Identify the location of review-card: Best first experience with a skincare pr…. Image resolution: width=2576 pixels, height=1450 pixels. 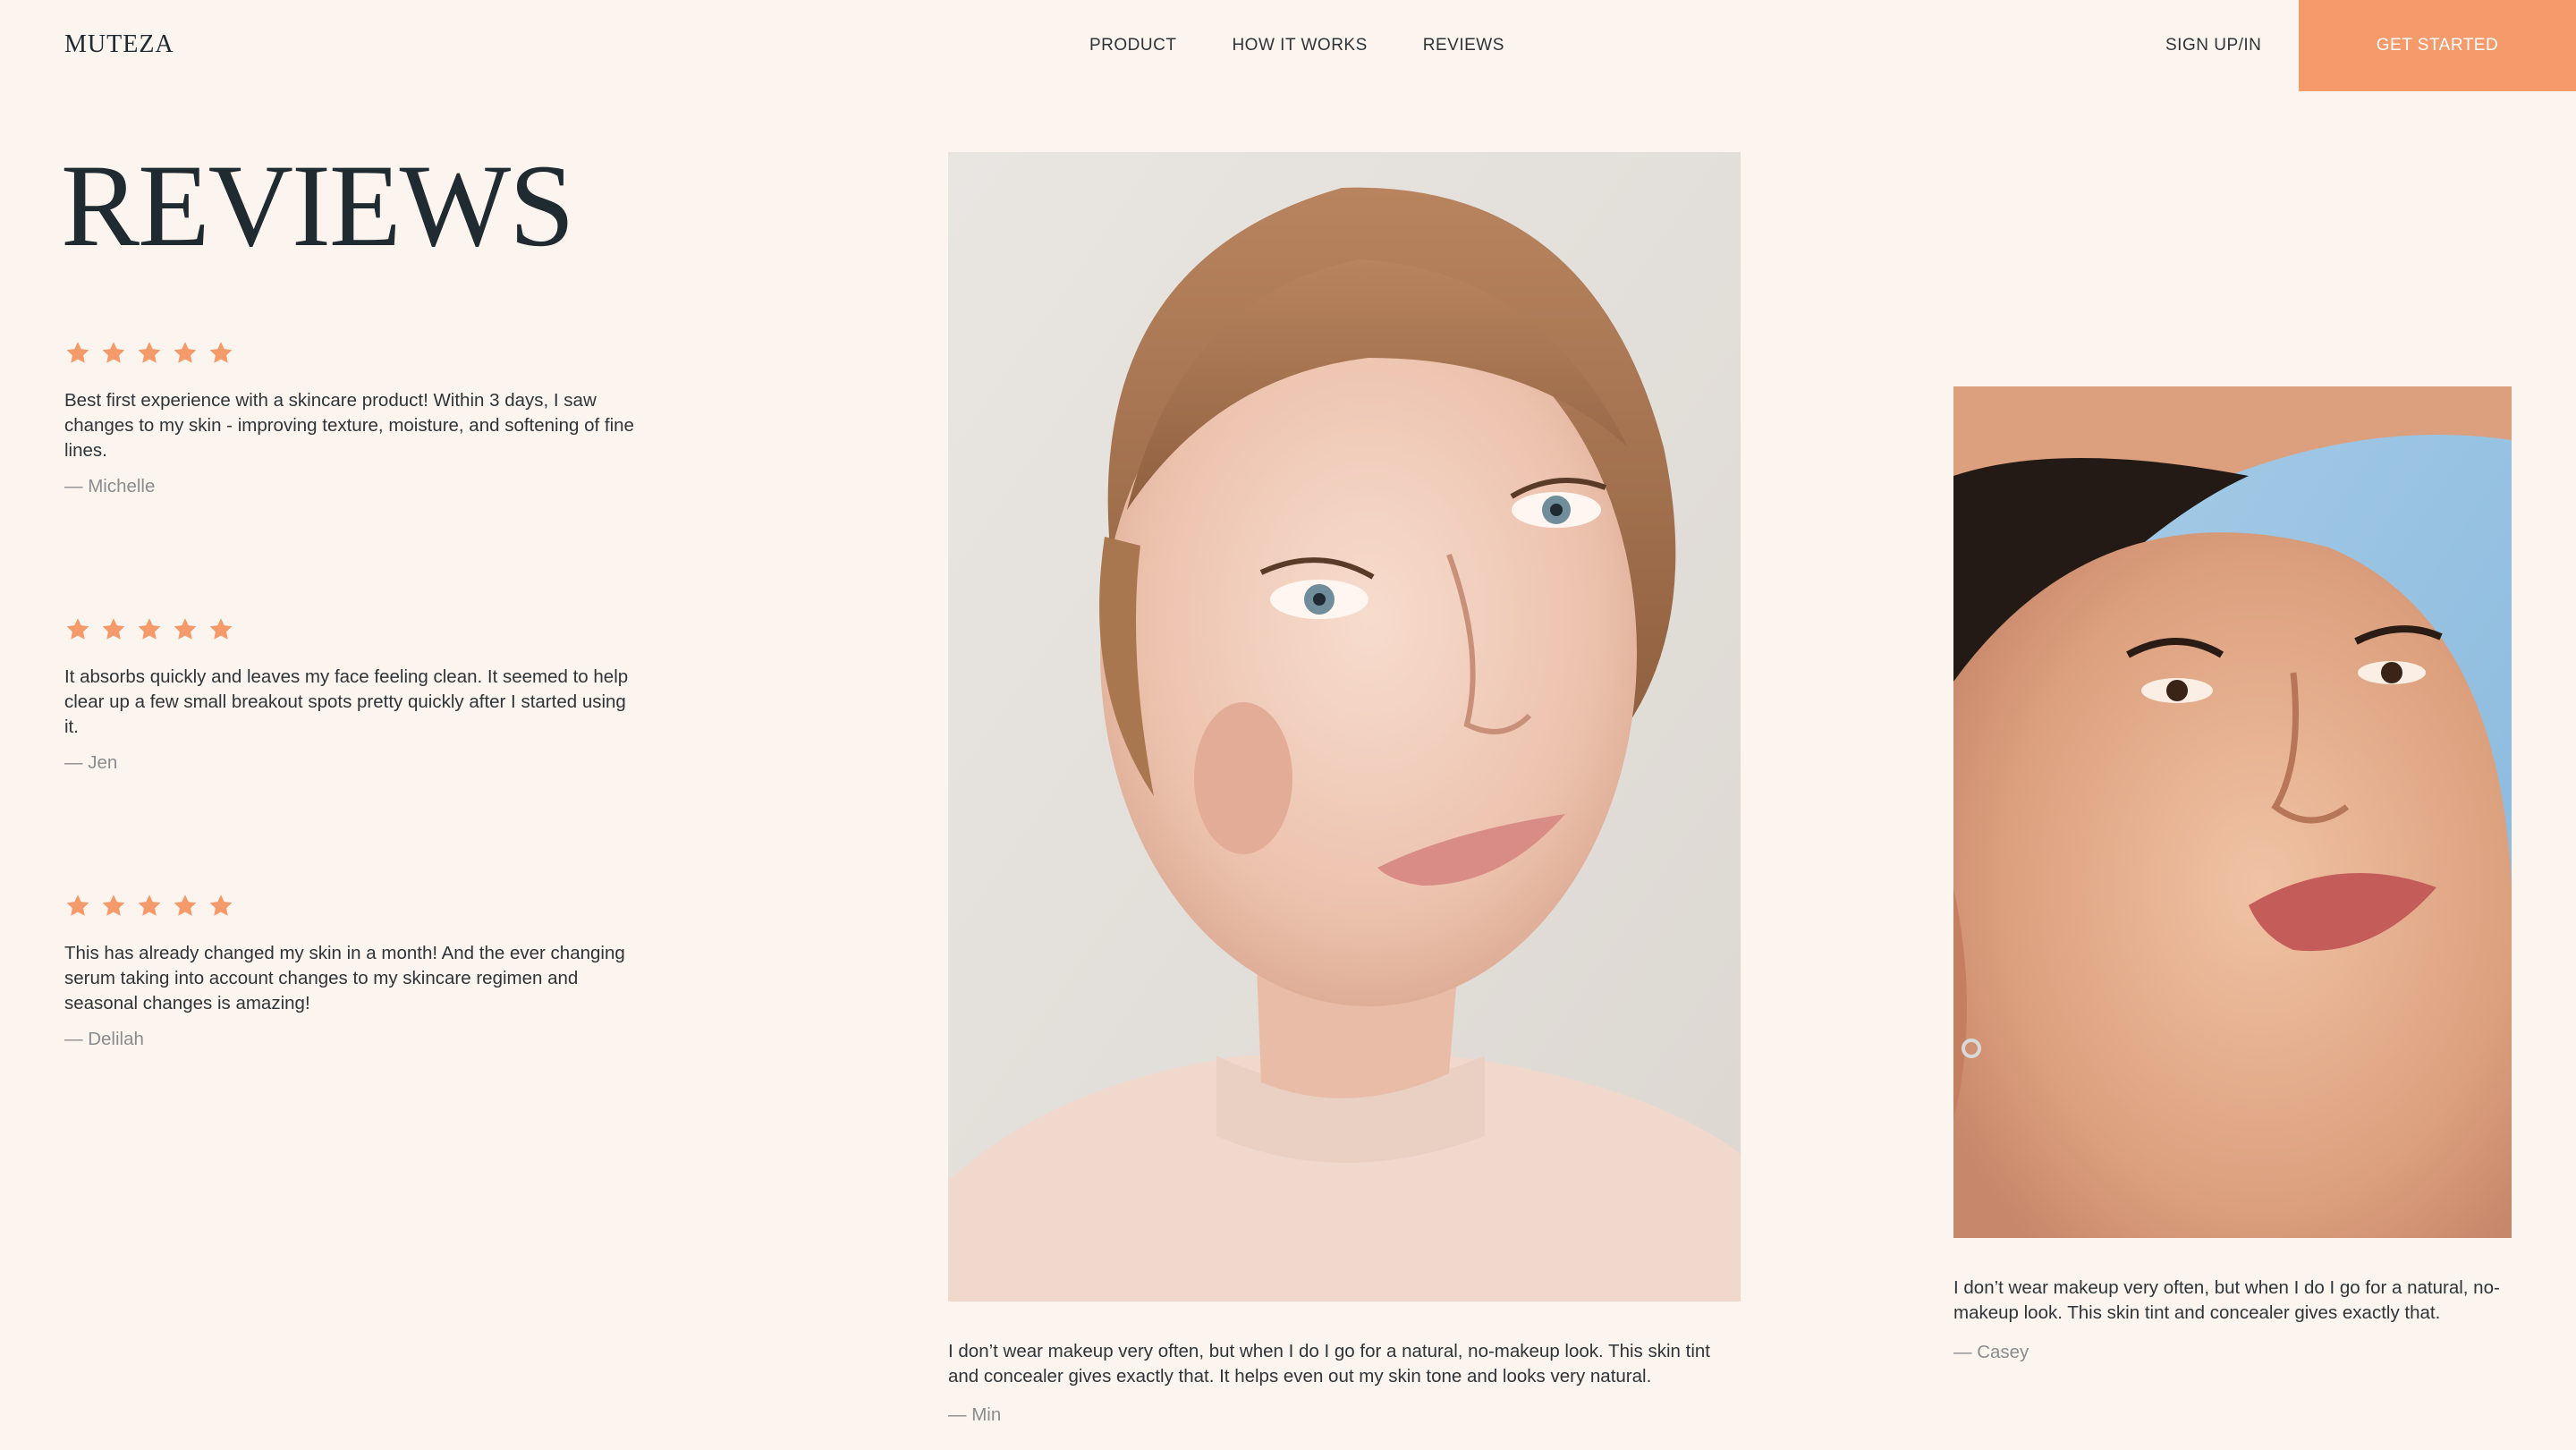
(350, 418).